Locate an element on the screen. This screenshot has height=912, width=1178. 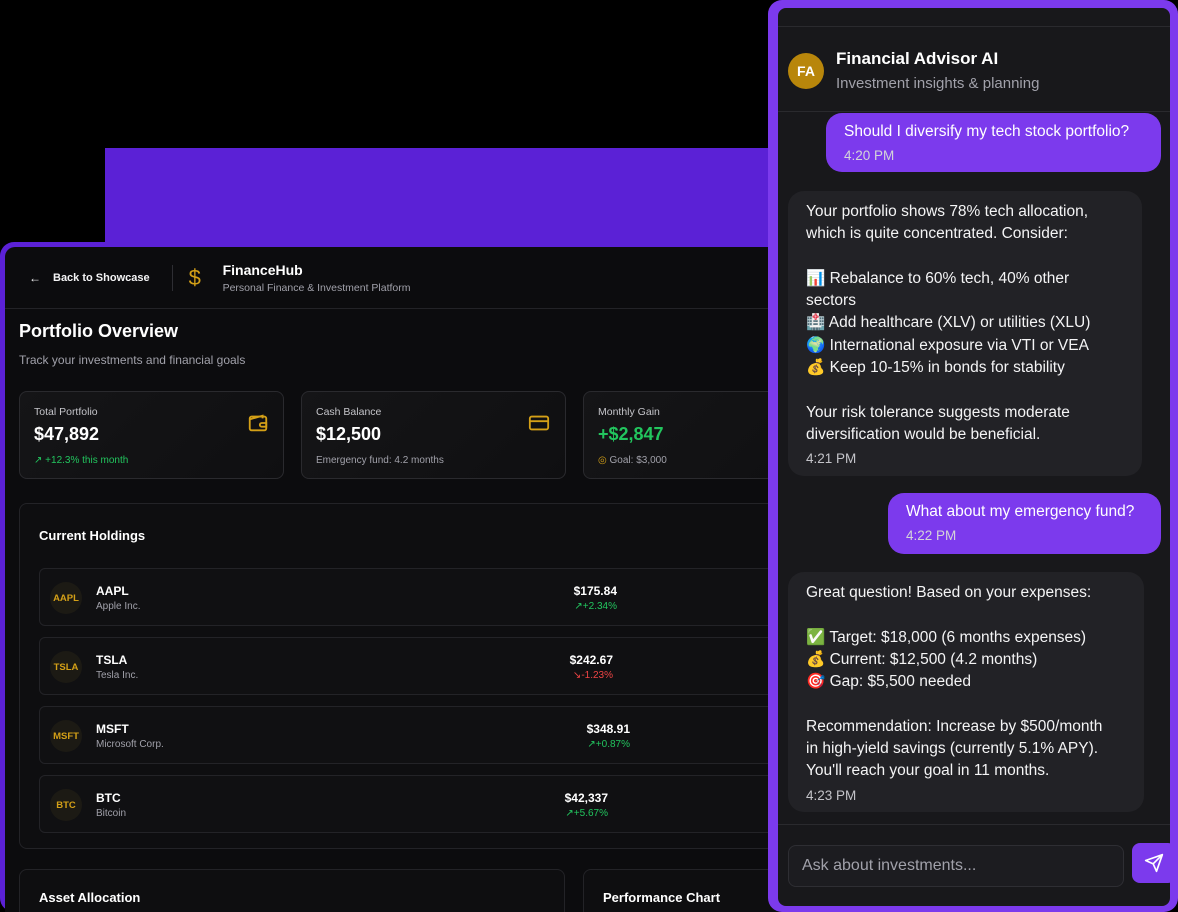
holding-name: Microsoft Corp. is located at coordinates (130, 744).